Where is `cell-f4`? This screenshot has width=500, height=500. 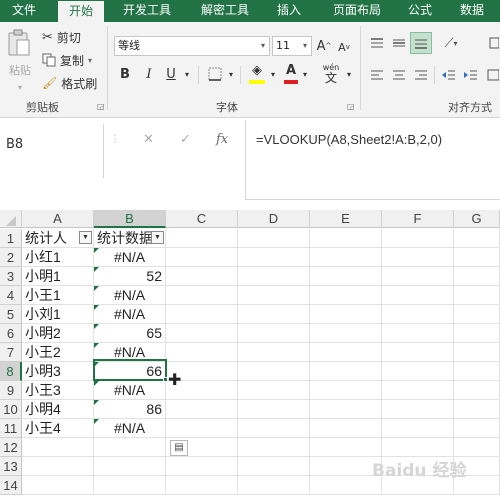
cell-f4 is located at coordinates (418, 295).